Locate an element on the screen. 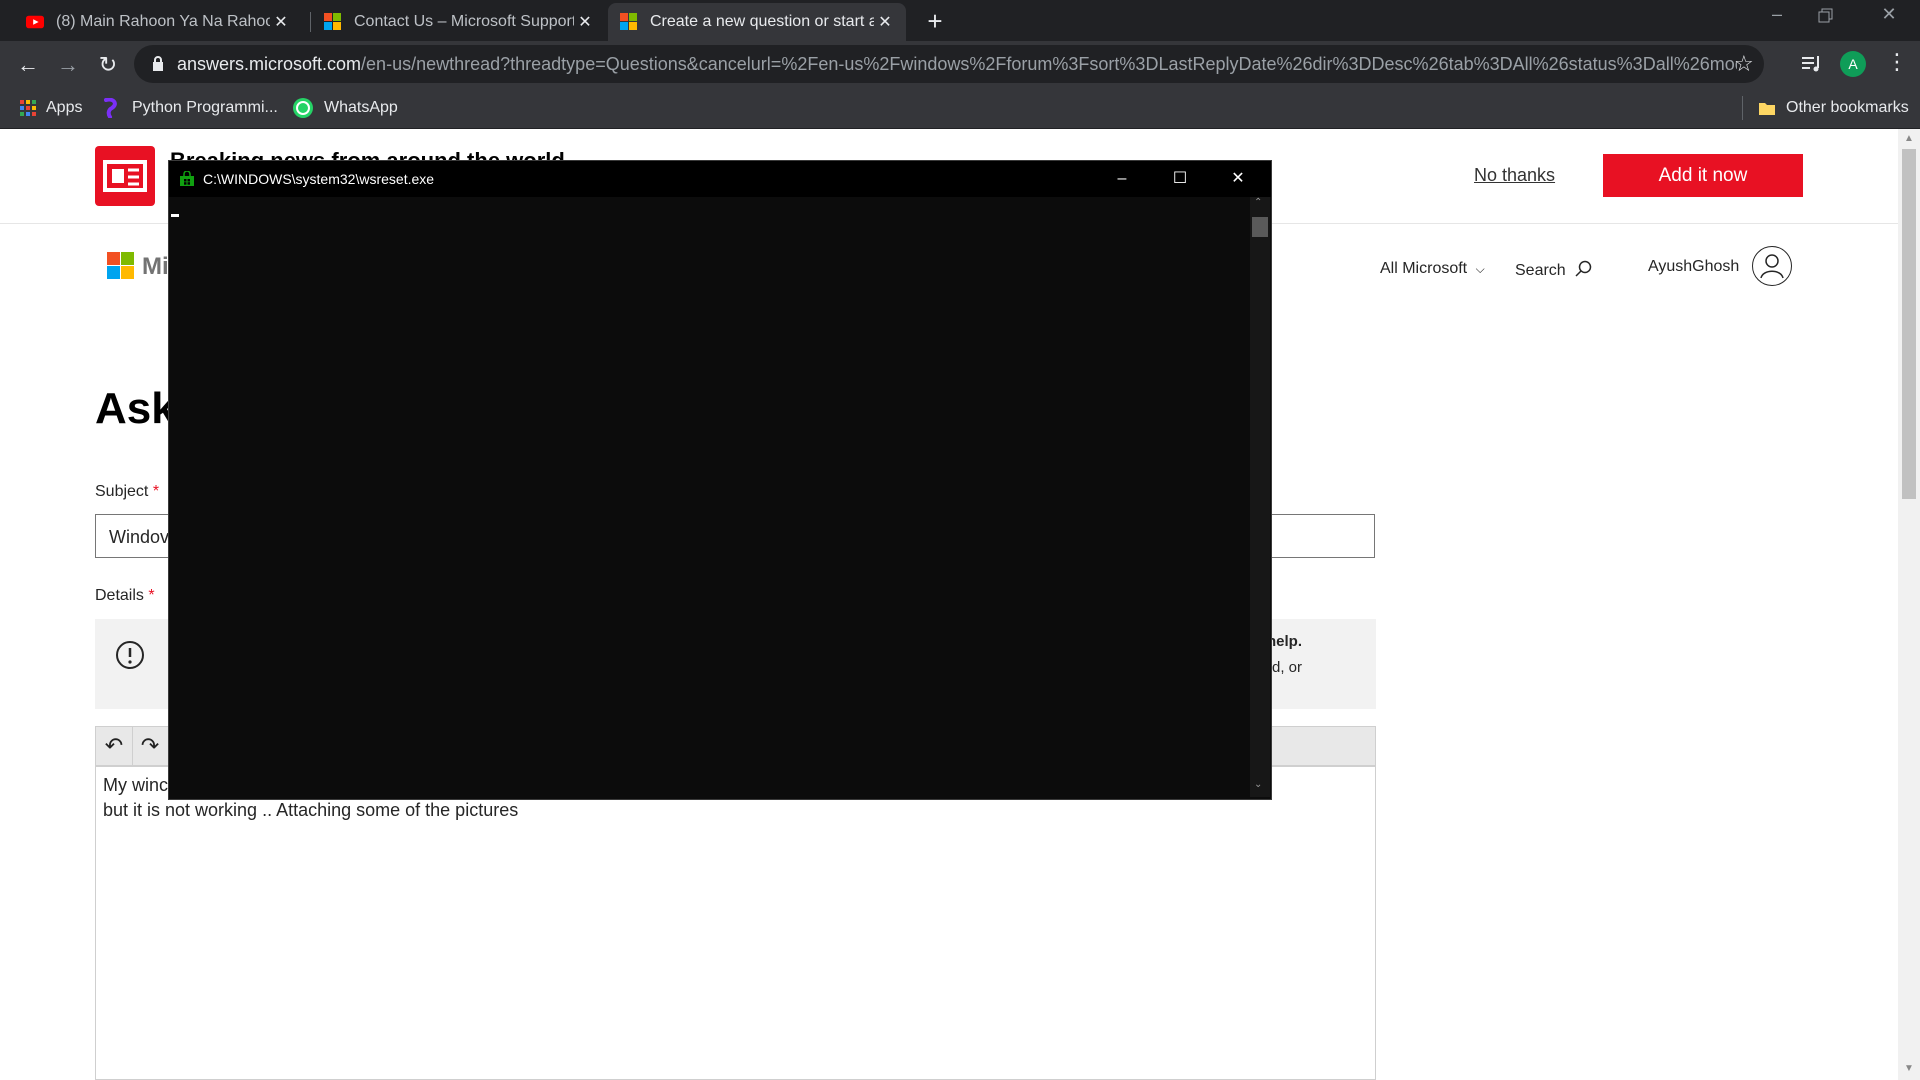 The height and width of the screenshot is (1080, 1920). other-bookmarks-label: Other bookmarks is located at coordinates (1847, 107).